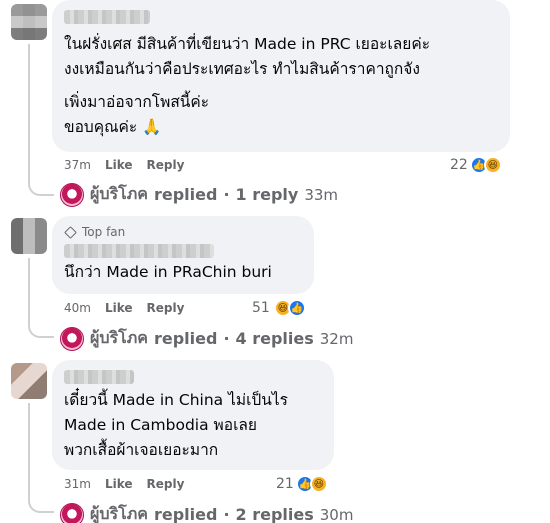 The width and height of the screenshot is (550, 523). I want to click on comment-text-line: นึกว่า Made in PRaChin buri, so click(168, 272).